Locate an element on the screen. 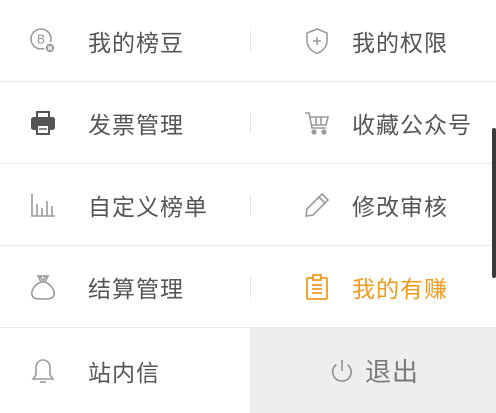 The image size is (496, 413). menu-item-label: 发票管理 is located at coordinates (136, 125).